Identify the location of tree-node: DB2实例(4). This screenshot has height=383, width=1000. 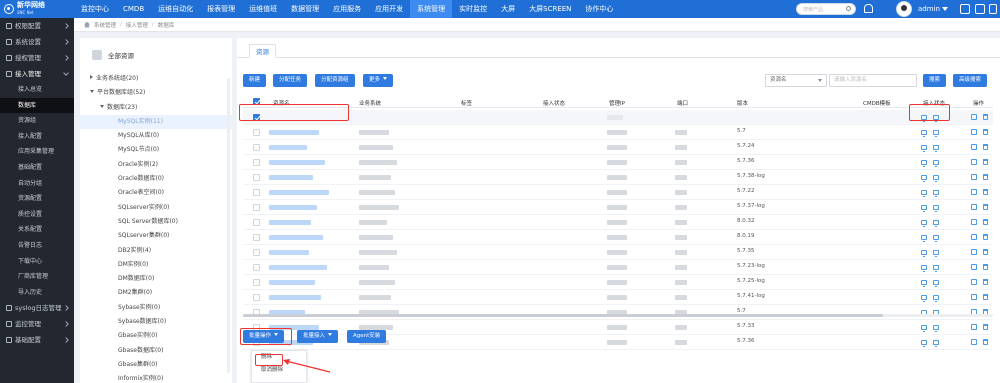
(156, 251).